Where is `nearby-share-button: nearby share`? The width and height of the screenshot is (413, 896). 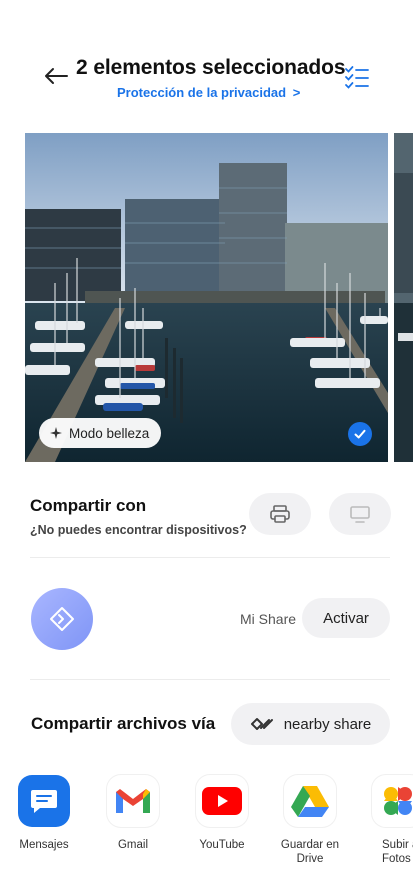 nearby-share-button: nearby share is located at coordinates (310, 724).